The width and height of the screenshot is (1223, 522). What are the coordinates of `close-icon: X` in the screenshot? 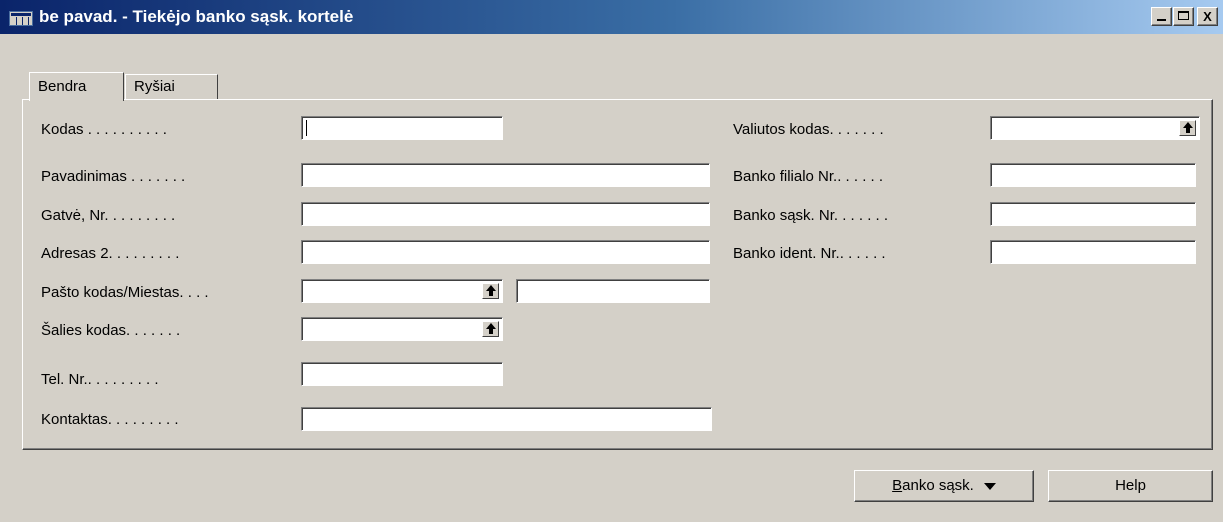 It's located at (1207, 16).